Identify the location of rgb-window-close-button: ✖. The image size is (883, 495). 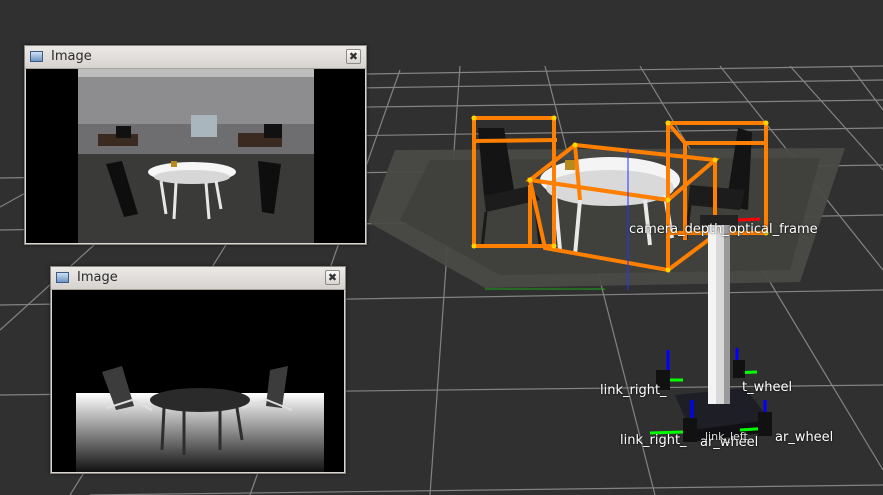
(353, 56).